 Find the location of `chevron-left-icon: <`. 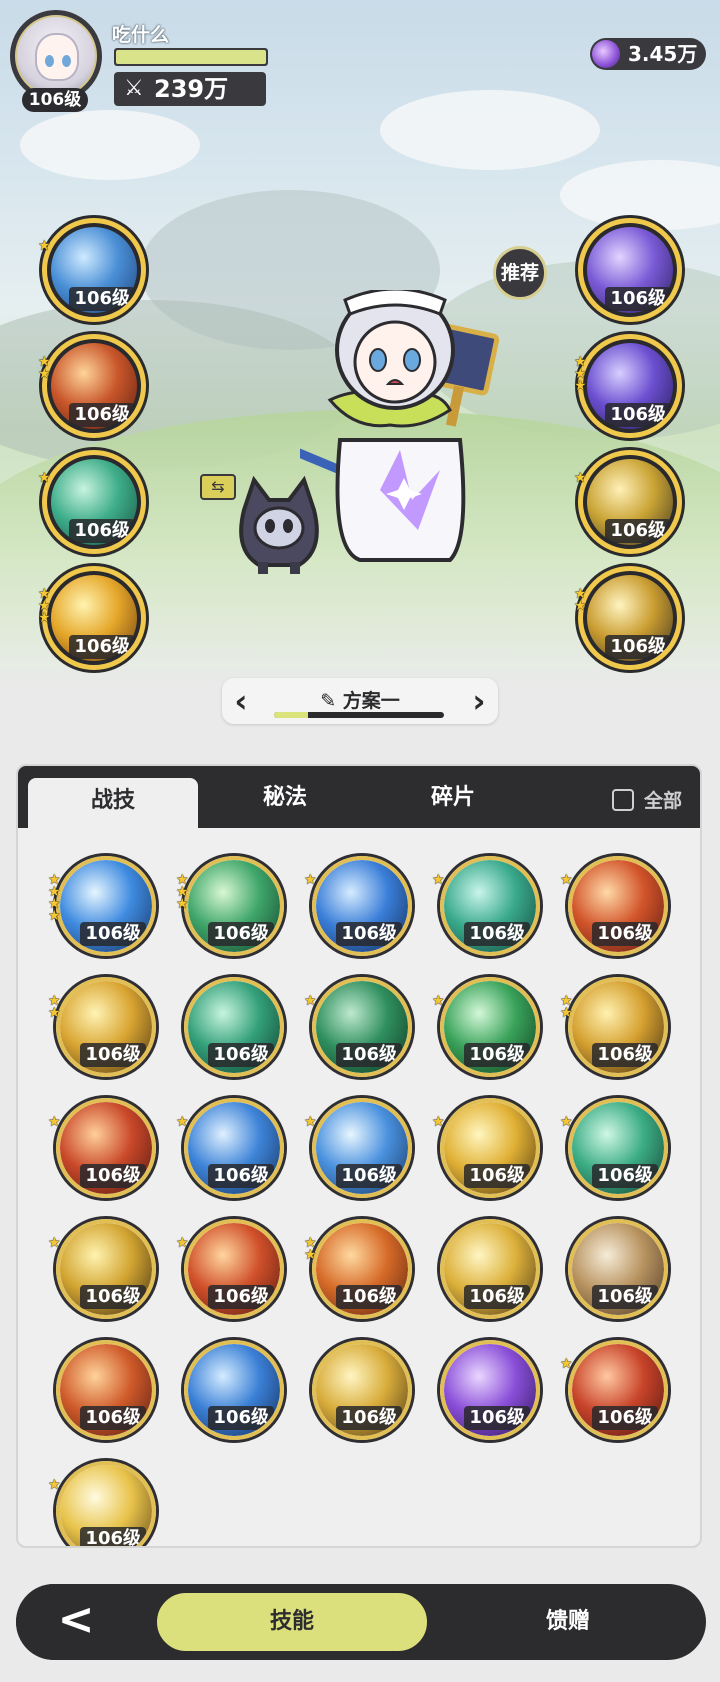

chevron-left-icon: < is located at coordinates (76, 1619).